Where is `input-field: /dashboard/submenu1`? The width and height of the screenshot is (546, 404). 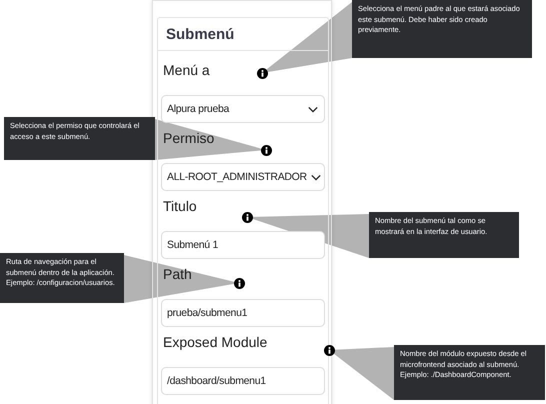
input-field: /dashboard/submenu1 is located at coordinates (243, 381).